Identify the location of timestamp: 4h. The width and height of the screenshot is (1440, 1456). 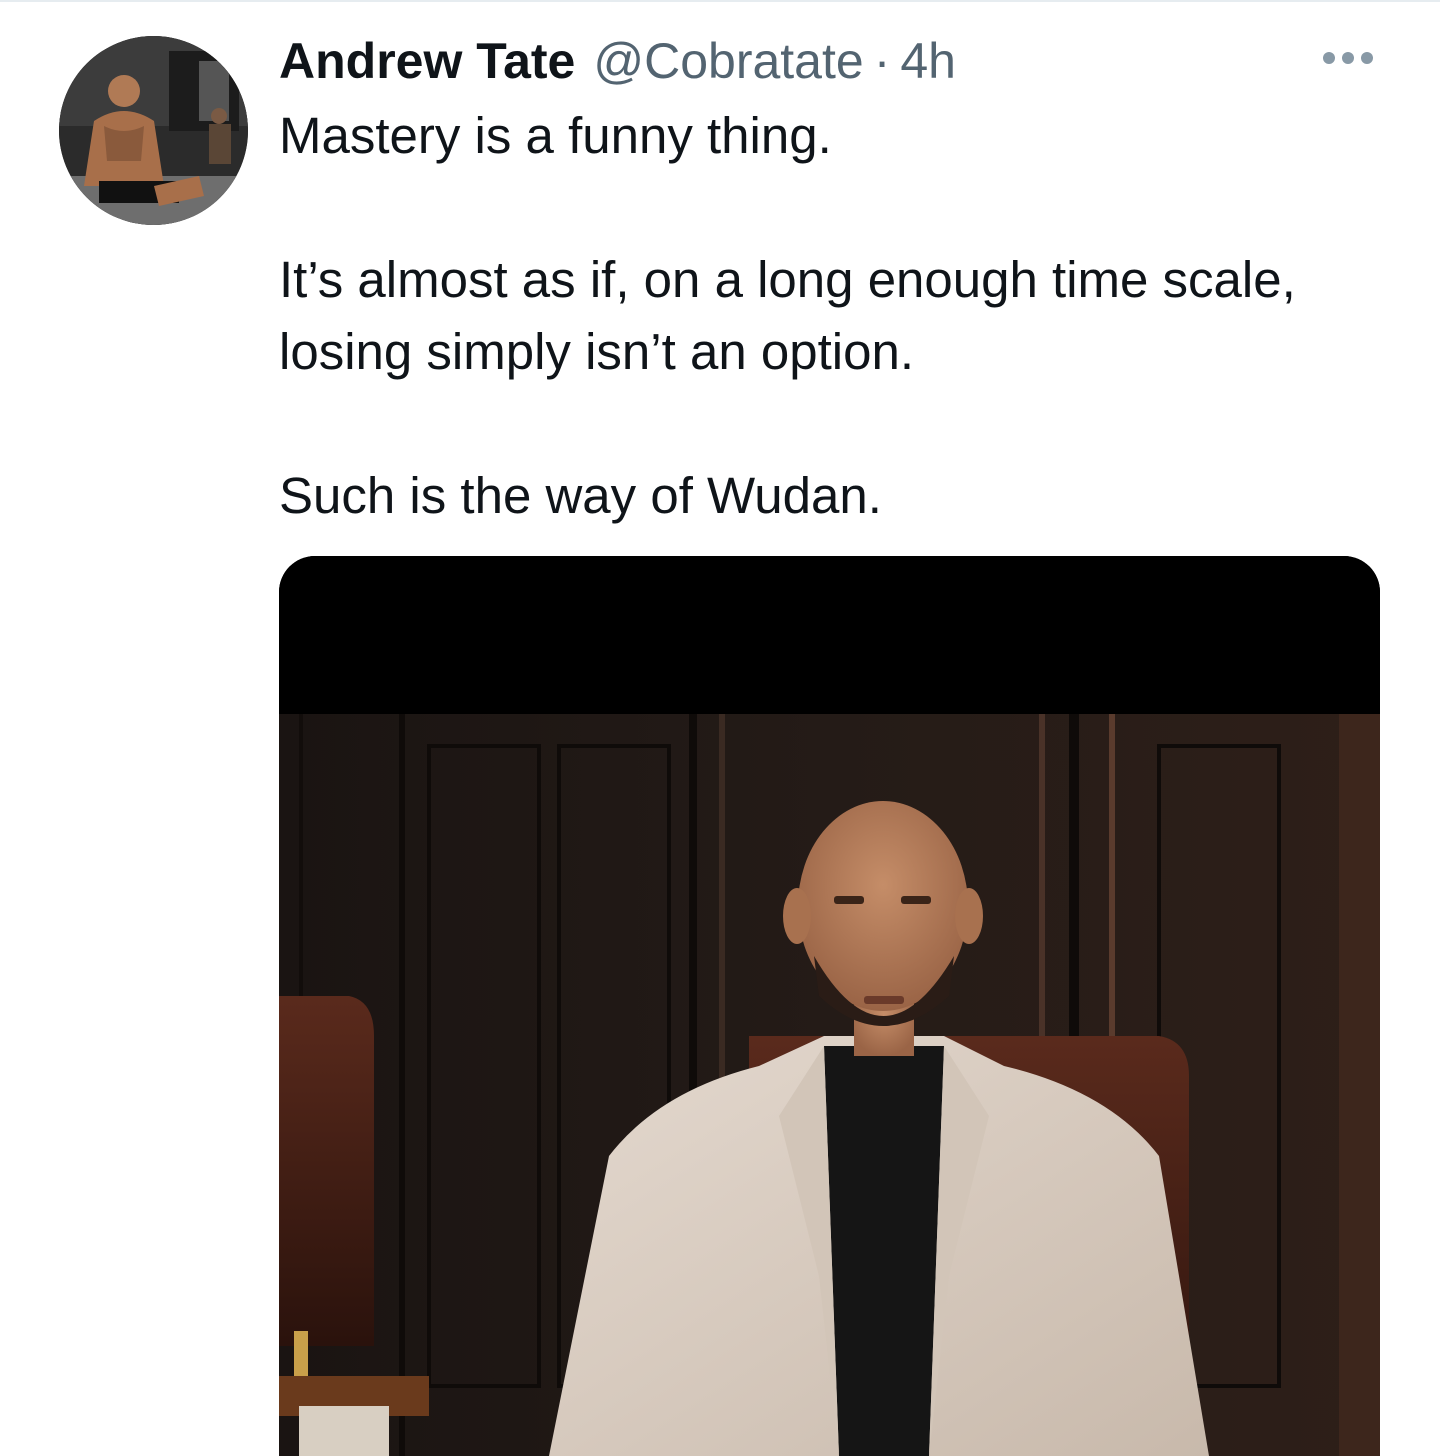
(928, 61).